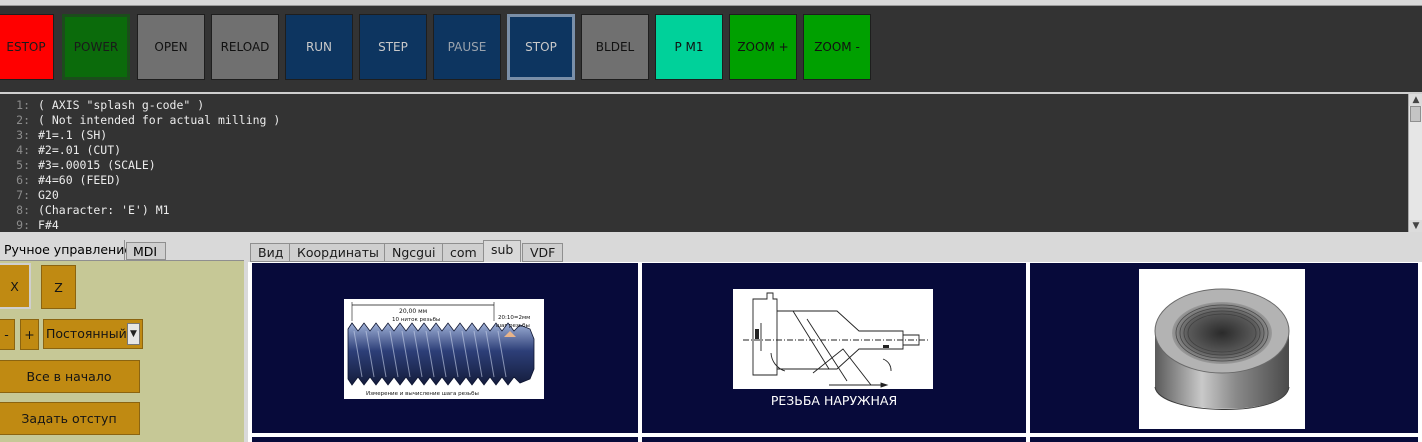 This screenshot has height=442, width=1422. What do you see at coordinates (1415, 100) in the screenshot?
I see `scroll-up-icon: ▲` at bounding box center [1415, 100].